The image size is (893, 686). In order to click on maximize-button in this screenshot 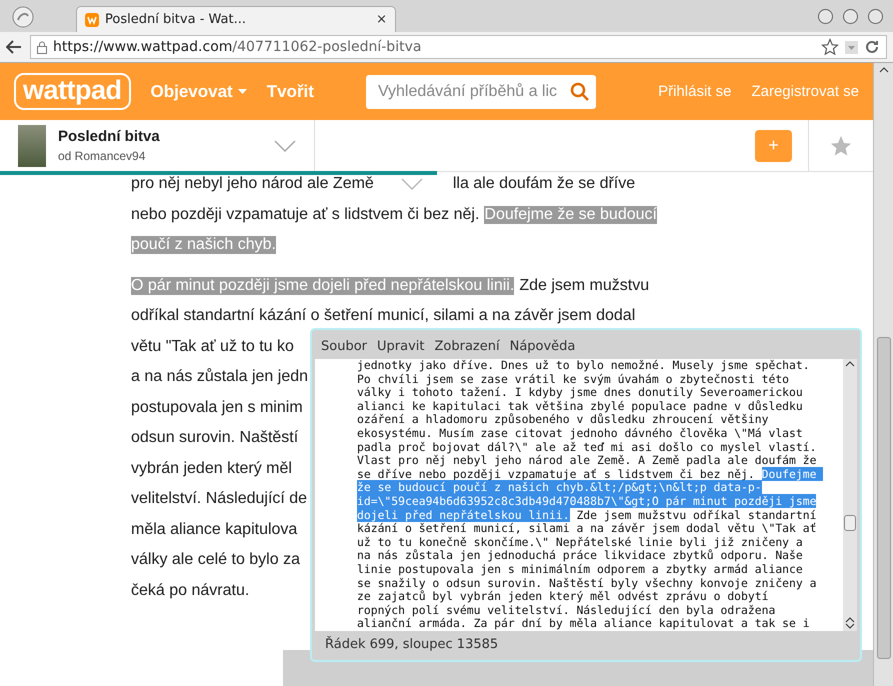, I will do `click(850, 16)`.